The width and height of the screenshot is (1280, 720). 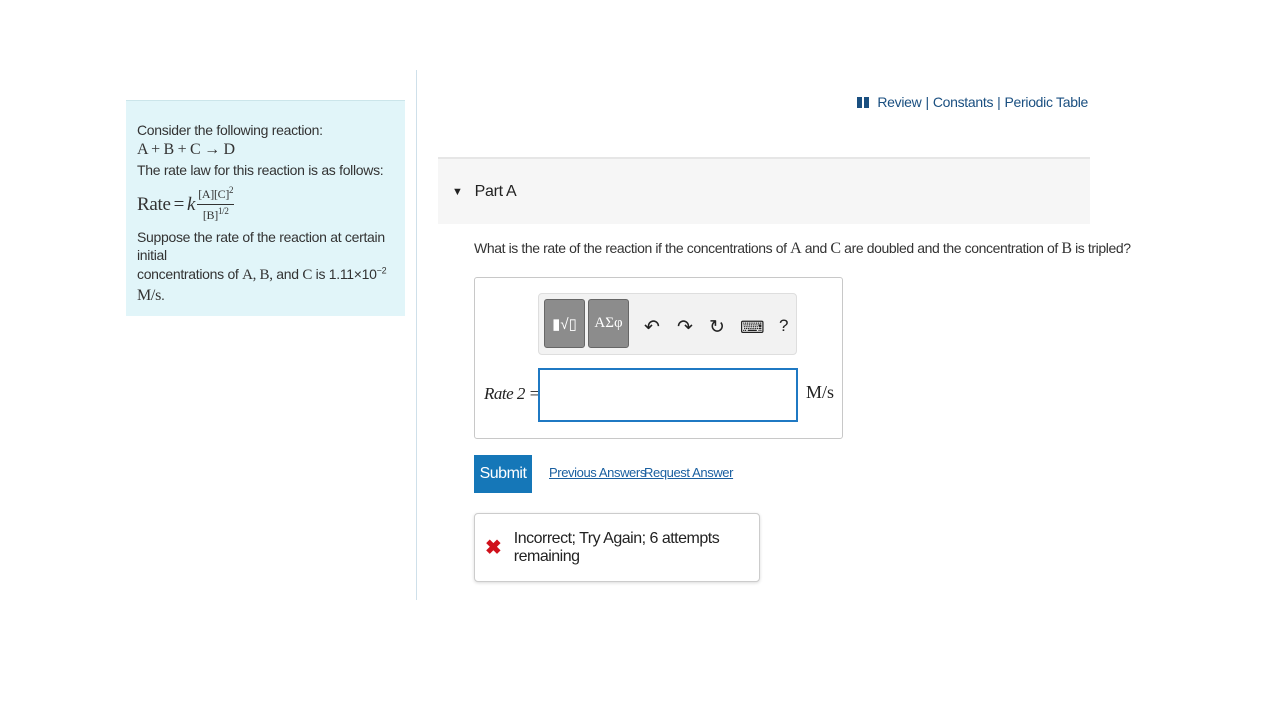 What do you see at coordinates (352, 273) in the screenshot?
I see `initial-rate-value: 1.11×10` at bounding box center [352, 273].